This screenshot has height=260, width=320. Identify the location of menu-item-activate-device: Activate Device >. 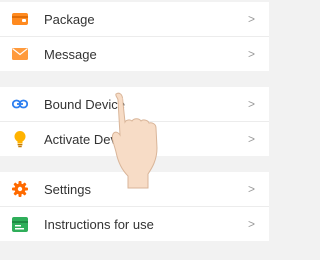
(134, 139).